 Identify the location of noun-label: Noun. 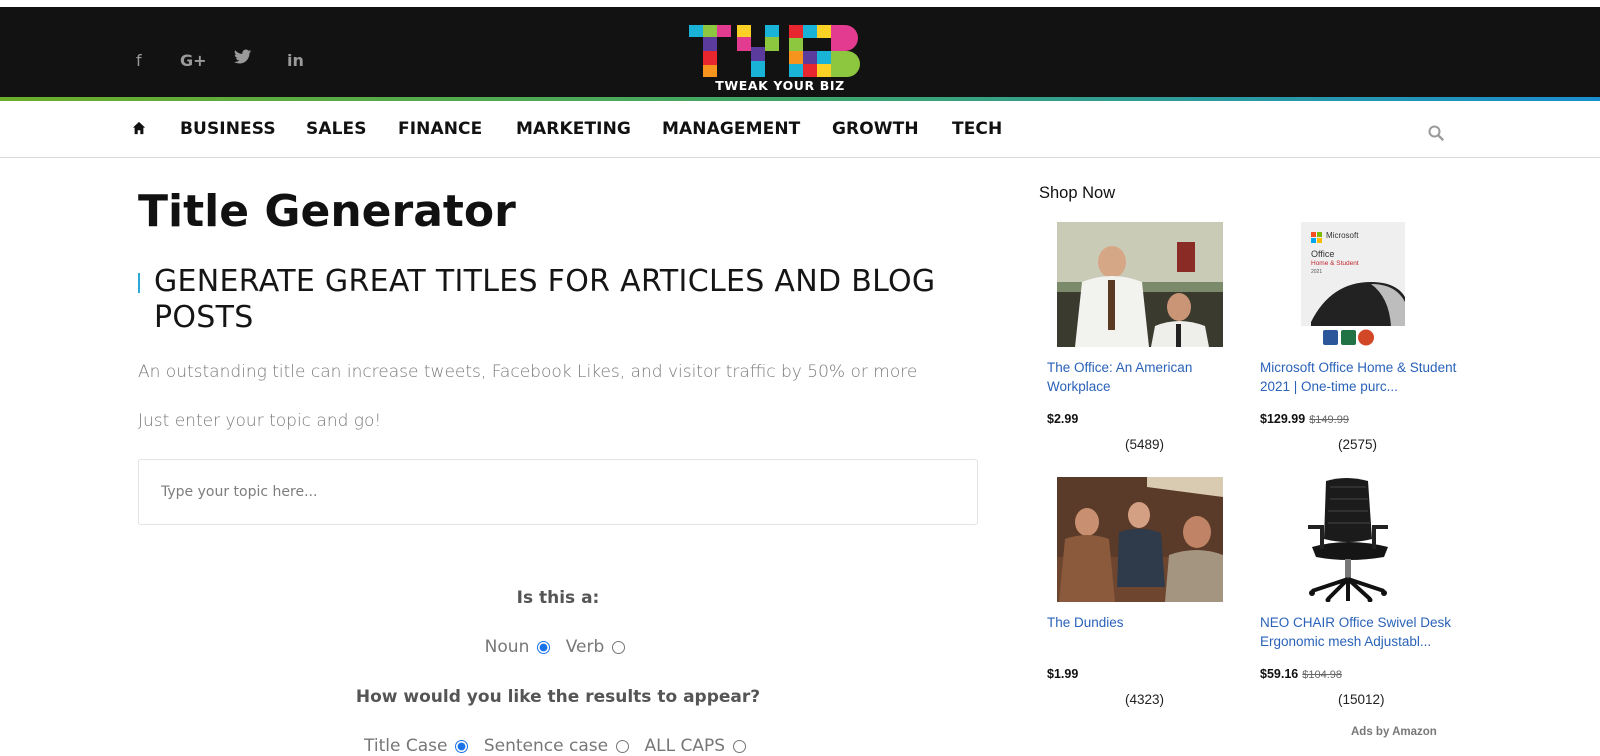
(507, 647).